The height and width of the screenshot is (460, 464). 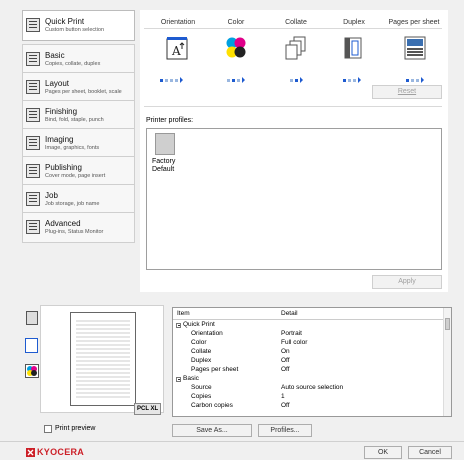 I want to click on color-option-indicator, so click(x=244, y=80).